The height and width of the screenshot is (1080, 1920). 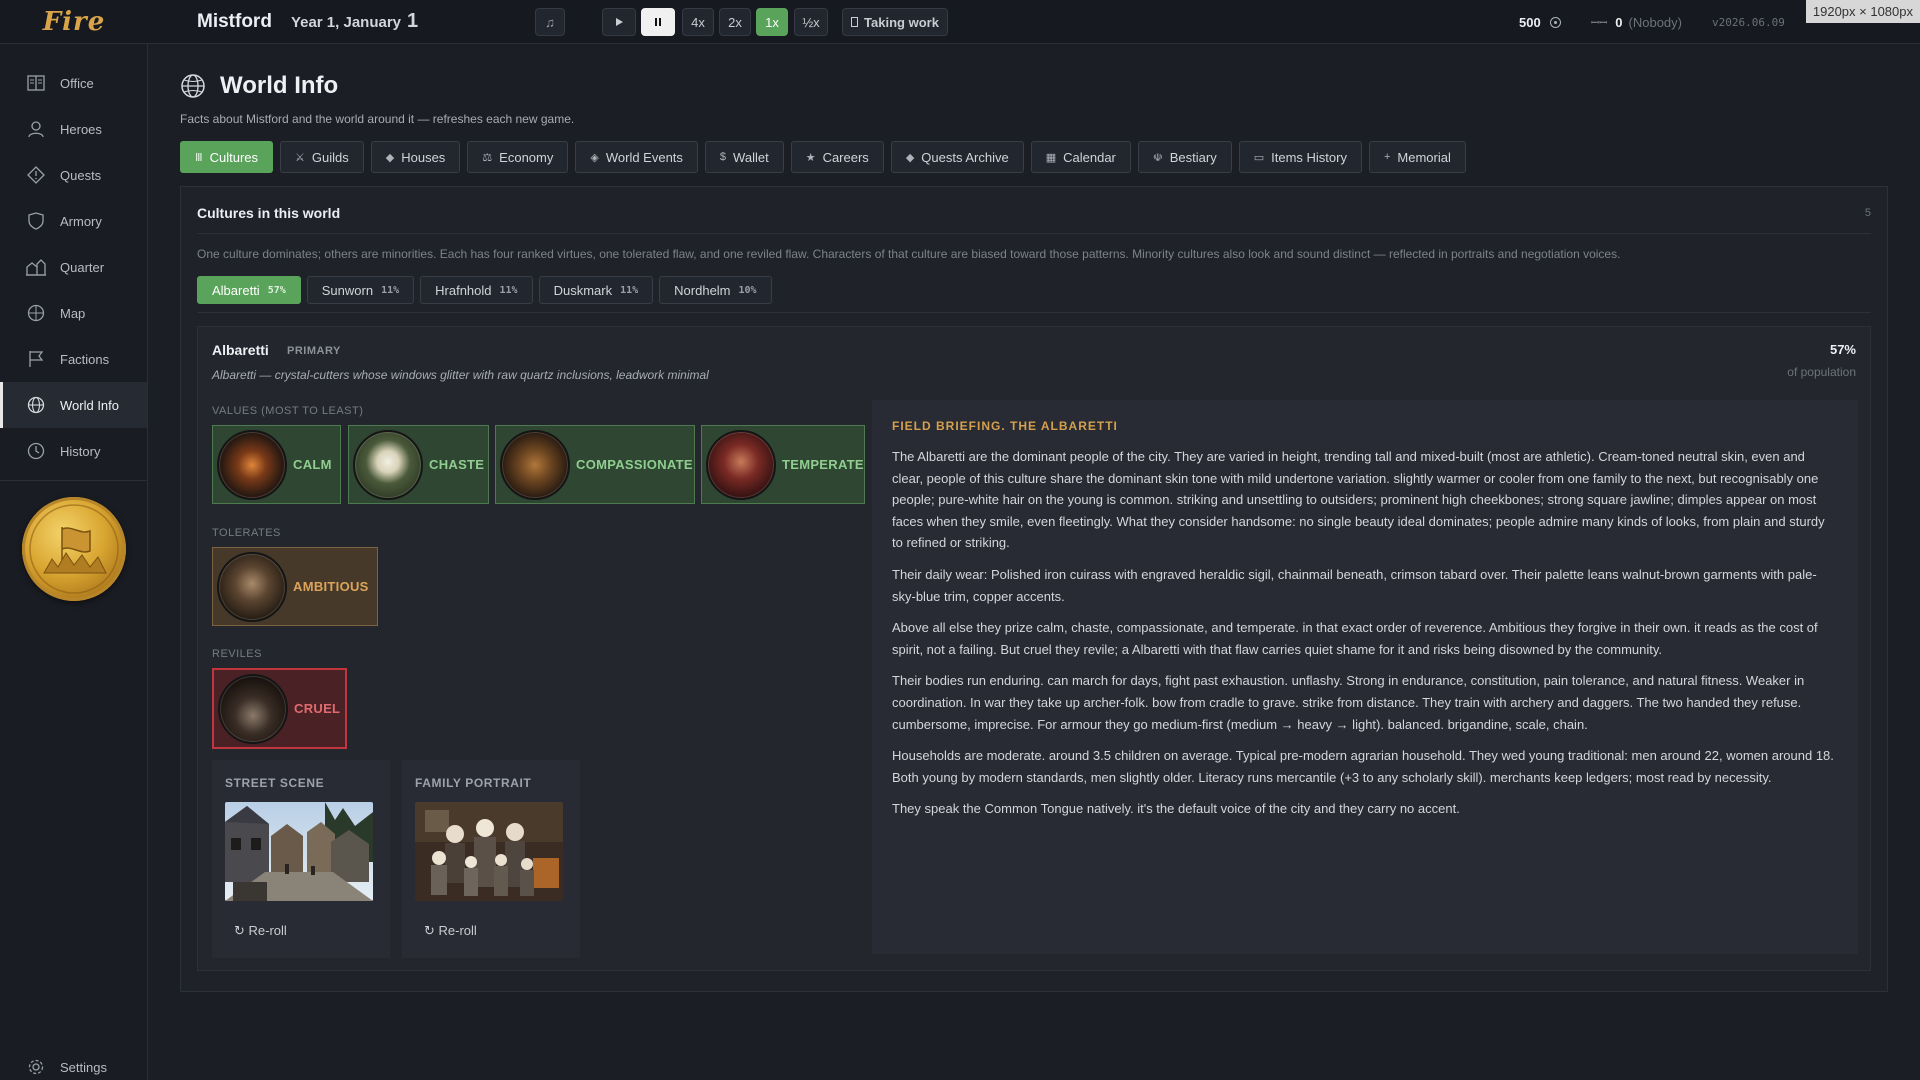 I want to click on sidebar-item-label: Map, so click(x=73, y=313).